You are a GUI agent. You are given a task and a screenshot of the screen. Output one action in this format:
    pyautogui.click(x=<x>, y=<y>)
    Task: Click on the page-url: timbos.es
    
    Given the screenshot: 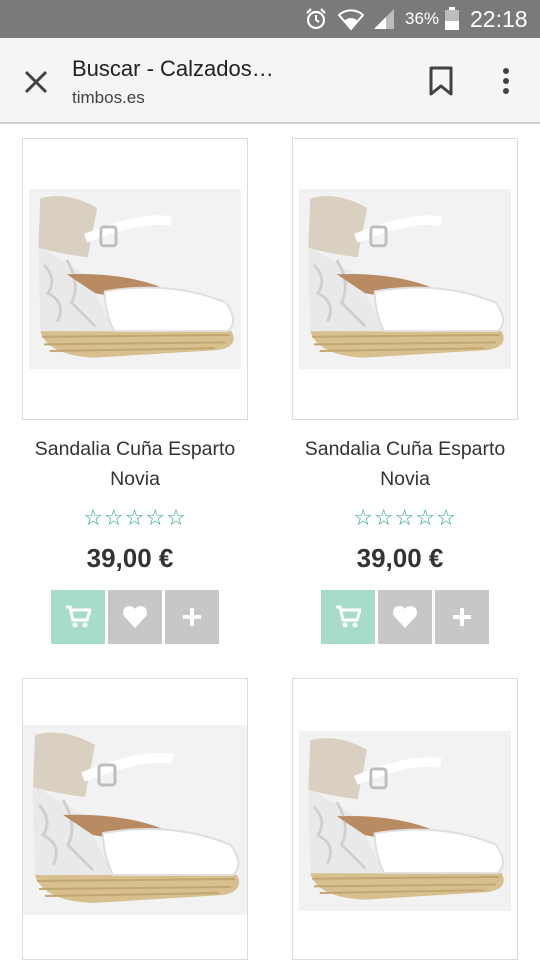 What is the action you would take?
    pyautogui.click(x=108, y=97)
    